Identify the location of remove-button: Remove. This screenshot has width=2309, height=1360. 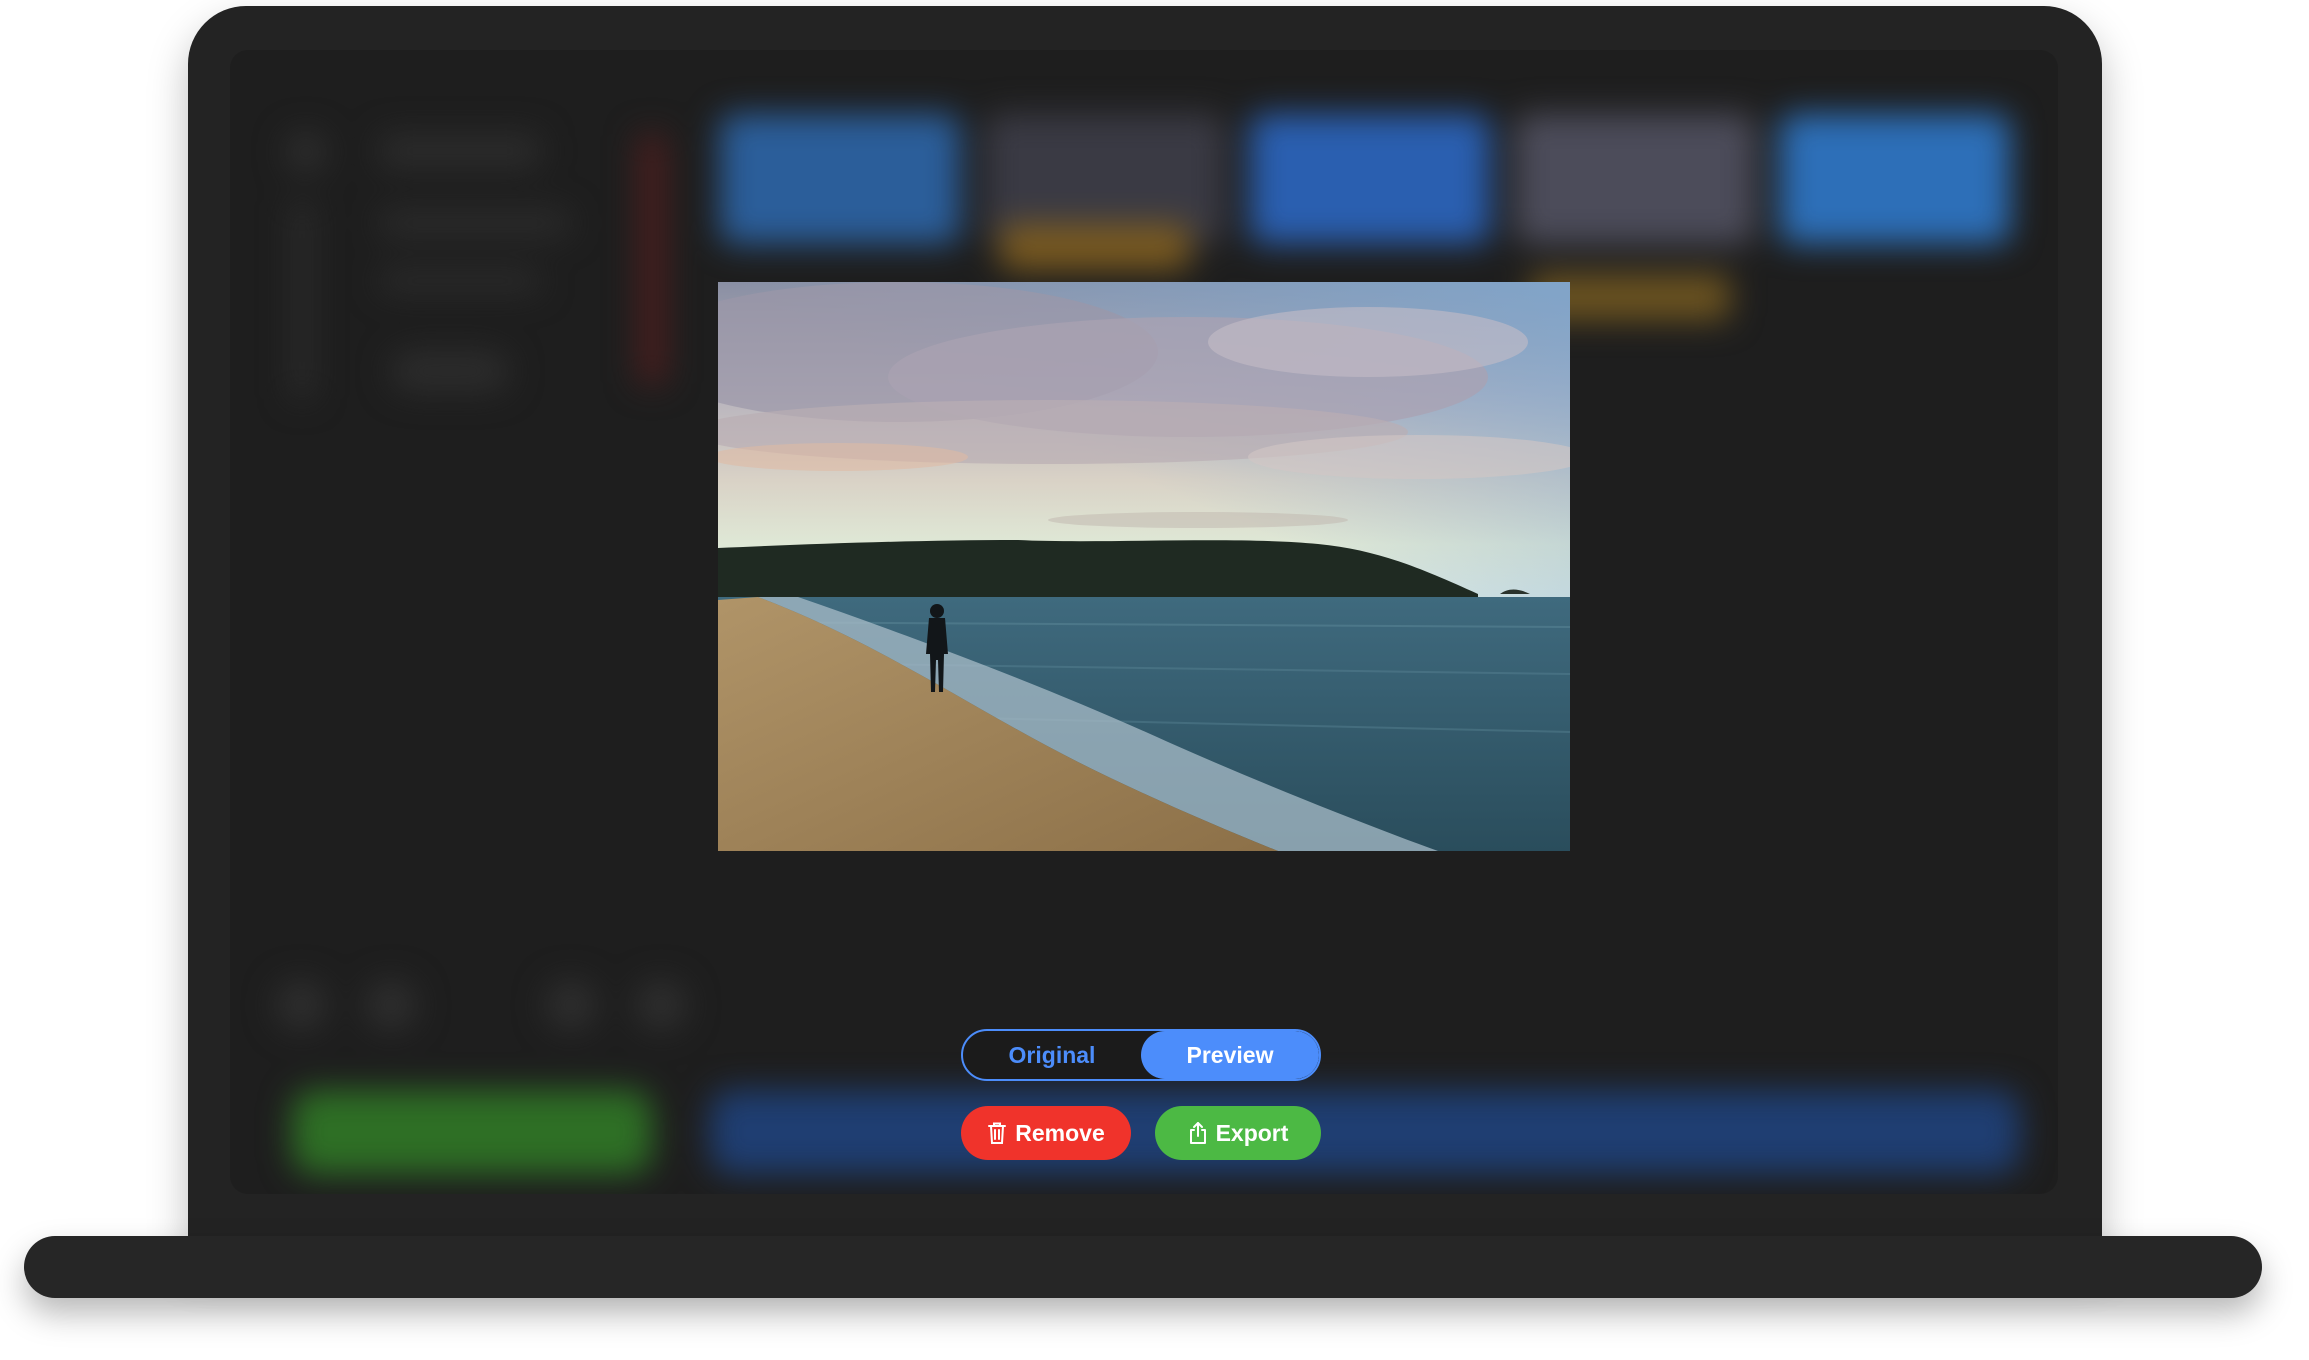
(1046, 1133).